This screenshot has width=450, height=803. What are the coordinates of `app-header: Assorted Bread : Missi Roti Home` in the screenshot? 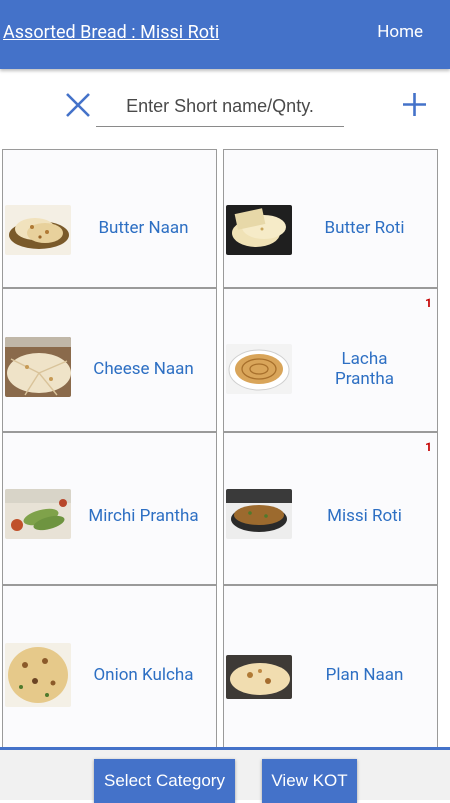 It's located at (225, 34).